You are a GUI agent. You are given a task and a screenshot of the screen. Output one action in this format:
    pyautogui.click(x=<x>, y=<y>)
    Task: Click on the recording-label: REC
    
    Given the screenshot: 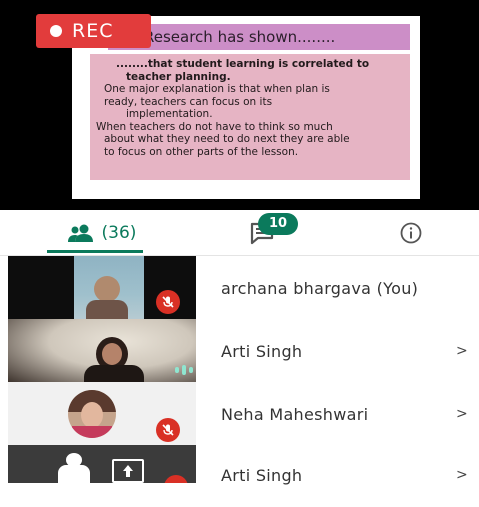 What is the action you would take?
    pyautogui.click(x=93, y=31)
    